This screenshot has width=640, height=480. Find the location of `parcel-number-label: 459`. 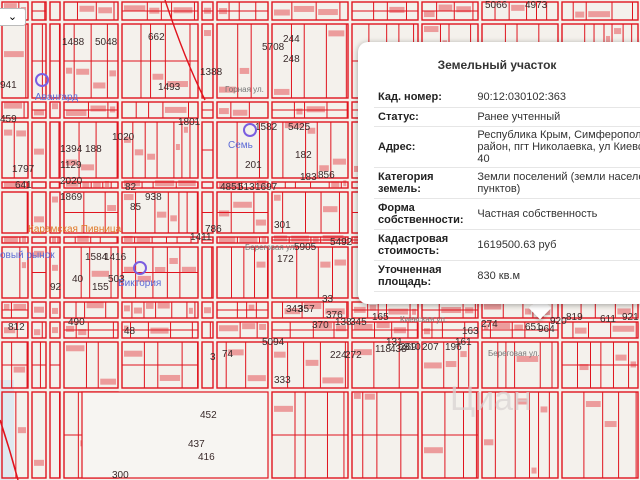

parcel-number-label: 459 is located at coordinates (8, 119).